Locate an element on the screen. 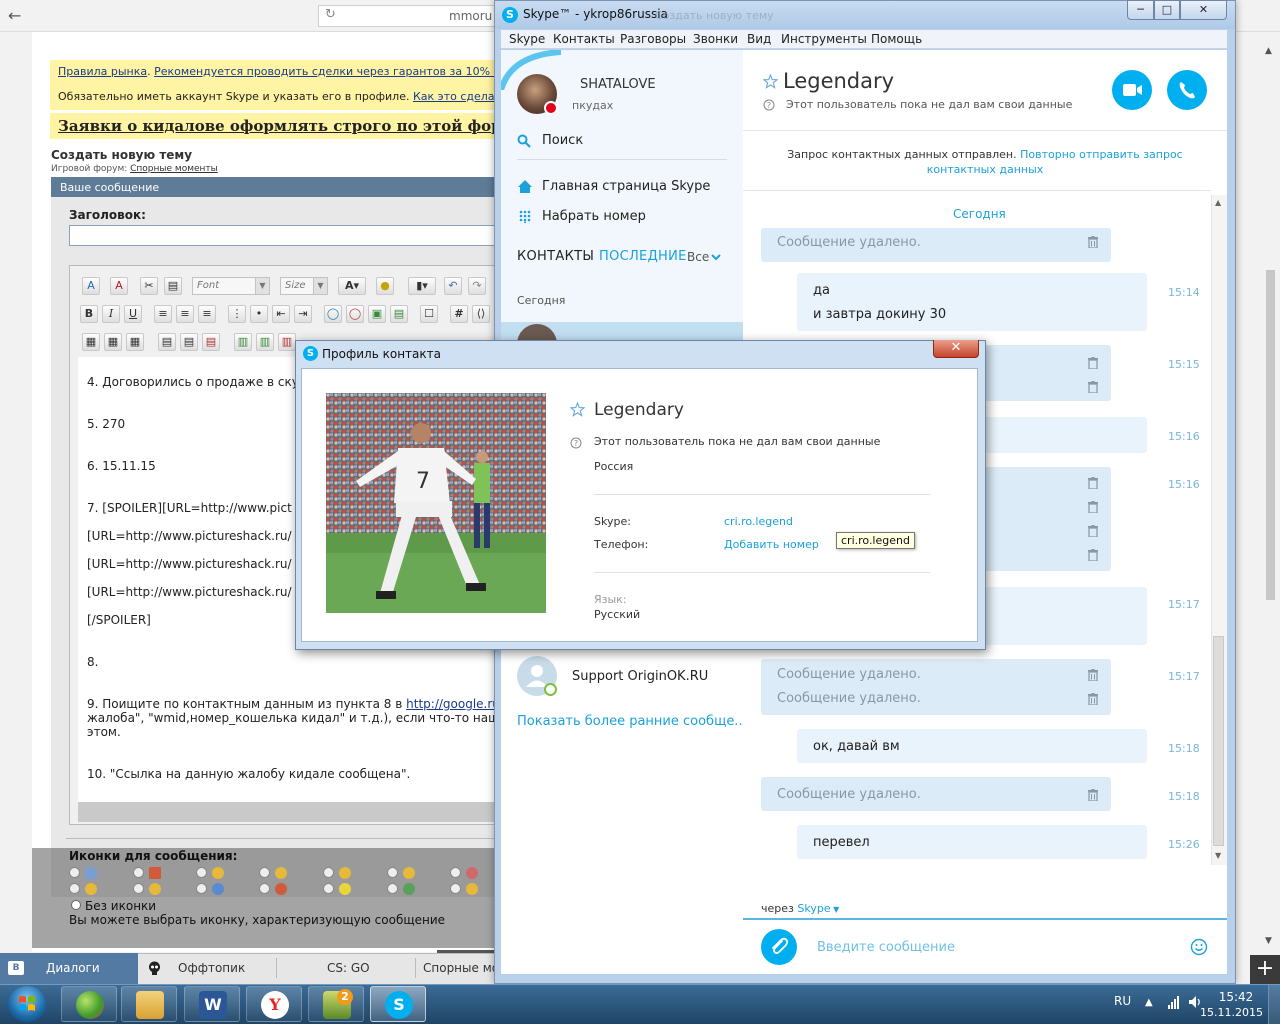 This screenshot has width=1280, height=1024. title-input is located at coordinates (283, 235).